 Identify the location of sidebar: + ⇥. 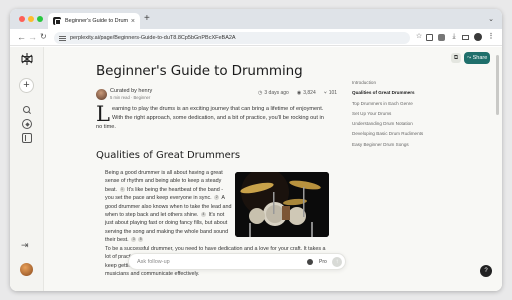
(27, 169).